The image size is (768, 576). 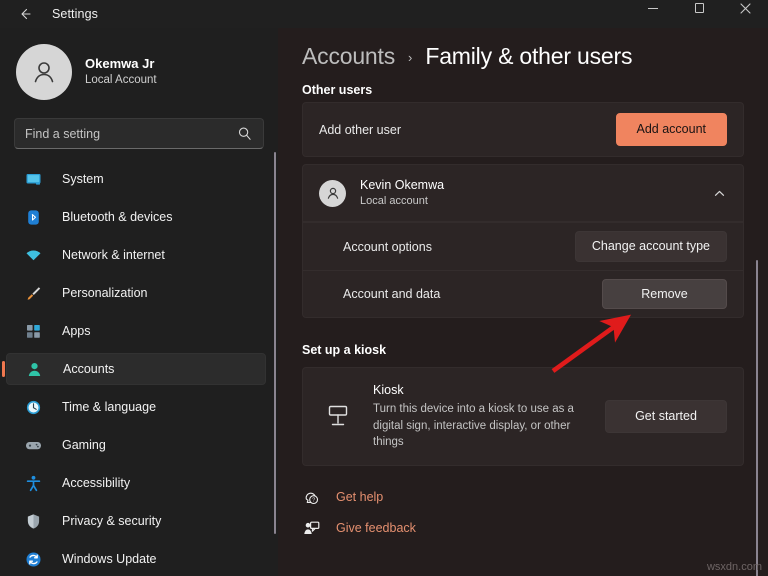 I want to click on sidebar-item-network-internet: Network & internet, so click(x=136, y=255).